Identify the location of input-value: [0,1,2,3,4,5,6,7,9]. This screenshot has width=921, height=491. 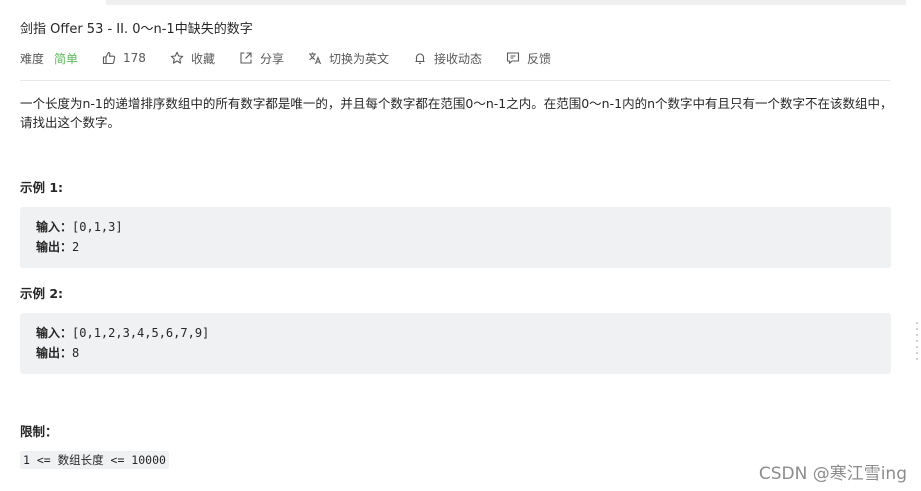
(141, 333).